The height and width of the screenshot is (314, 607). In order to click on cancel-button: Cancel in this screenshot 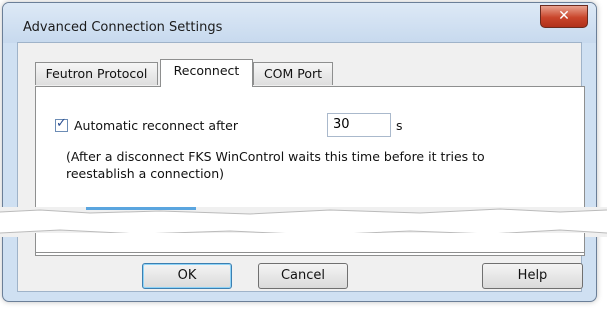, I will do `click(303, 276)`.